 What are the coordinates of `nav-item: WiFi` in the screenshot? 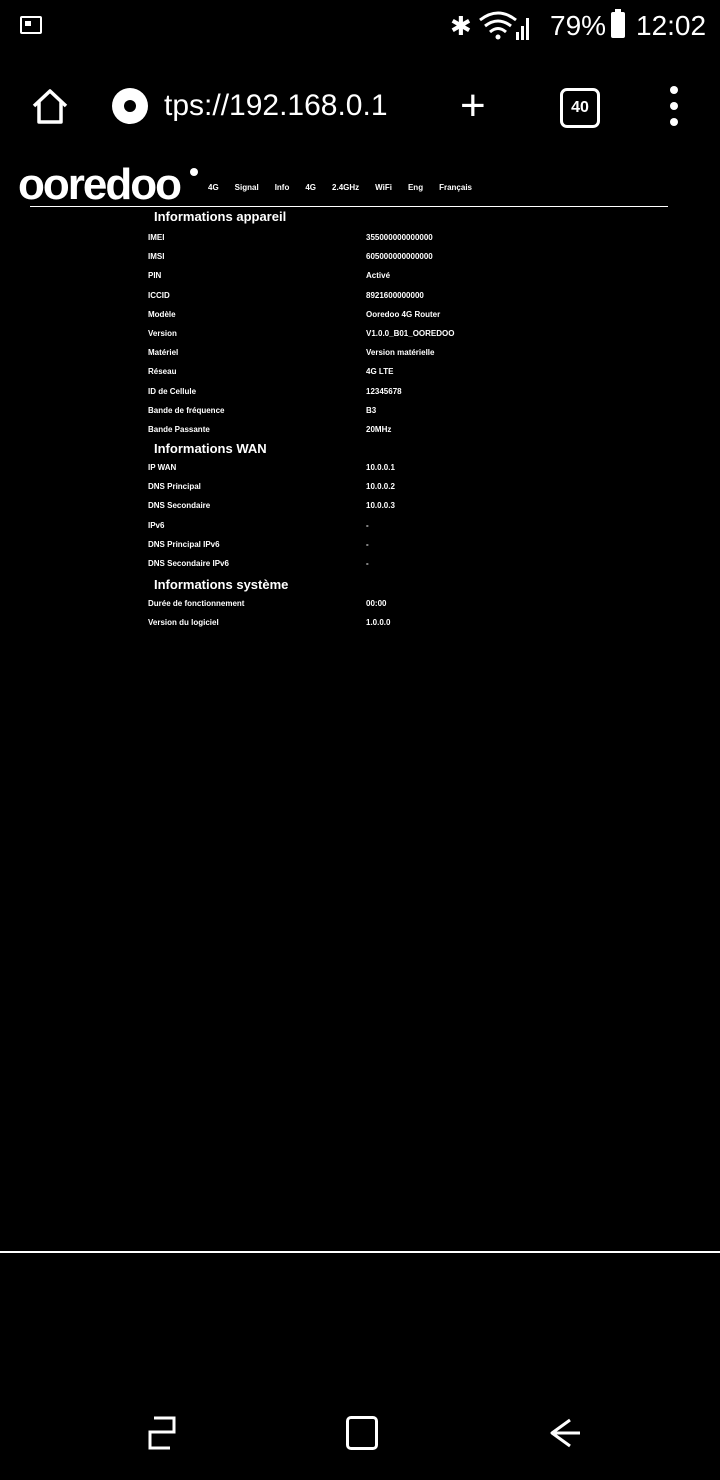 It's located at (383, 188).